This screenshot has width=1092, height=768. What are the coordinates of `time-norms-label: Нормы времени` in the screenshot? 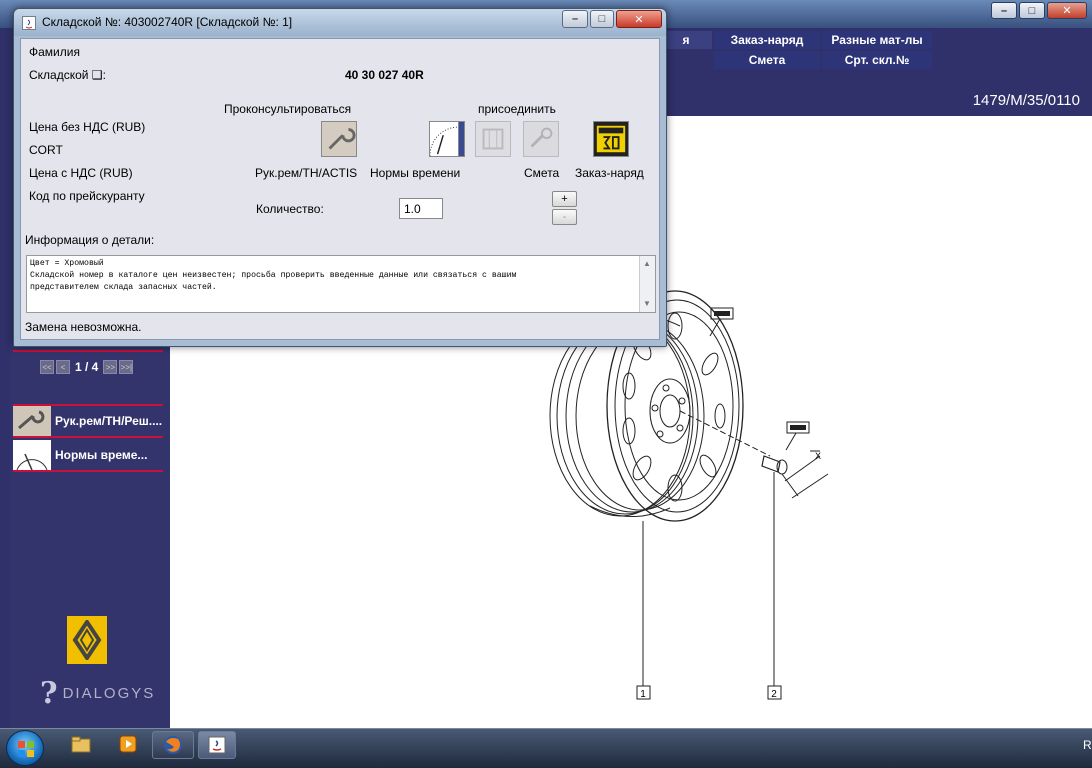 It's located at (415, 173).